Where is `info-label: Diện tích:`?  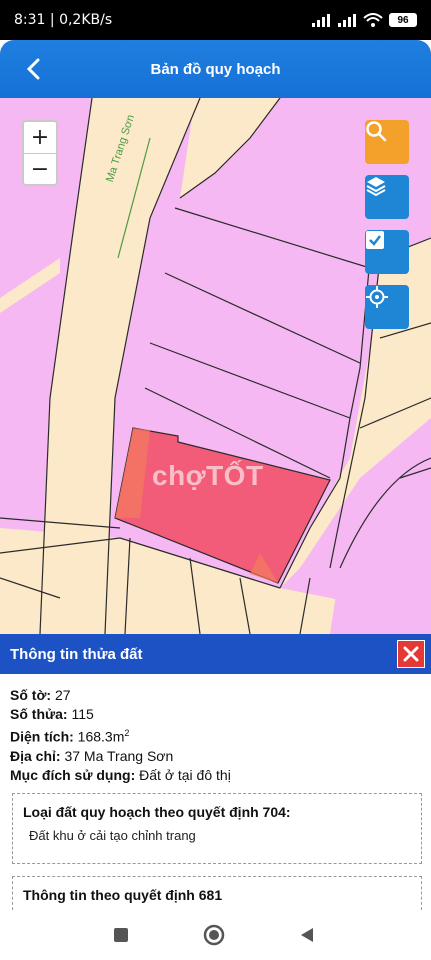
info-label: Diện tích: is located at coordinates (42, 736).